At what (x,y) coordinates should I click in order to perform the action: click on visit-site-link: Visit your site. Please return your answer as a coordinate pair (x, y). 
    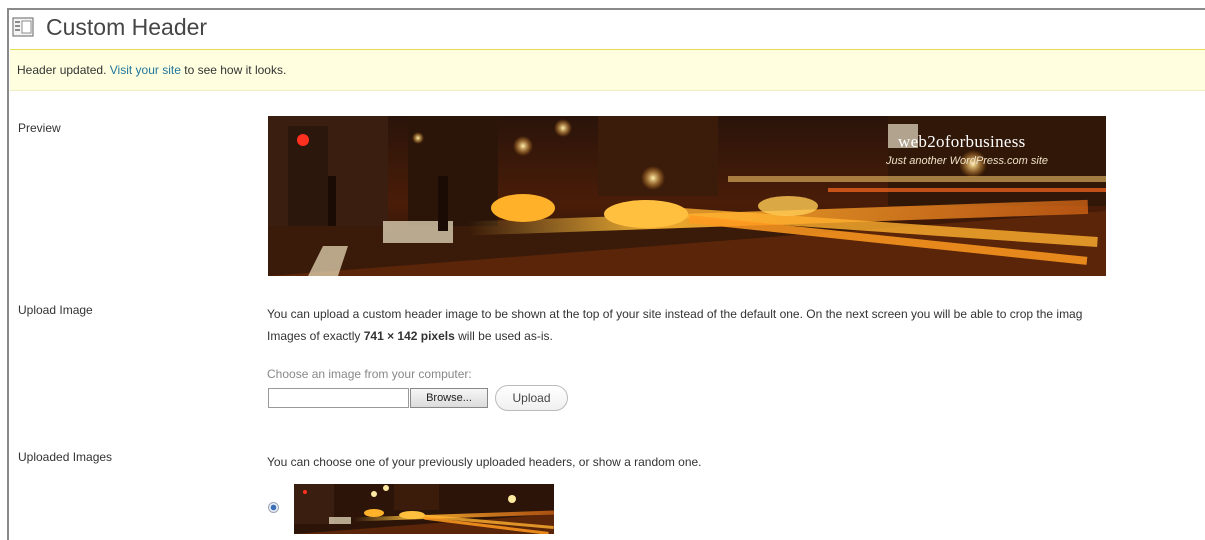
    Looking at the image, I should click on (145, 70).